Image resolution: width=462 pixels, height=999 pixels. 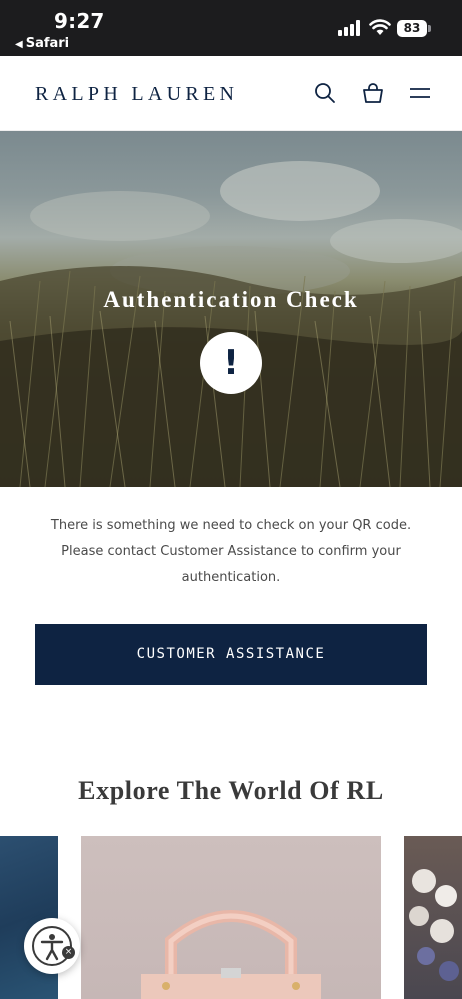 I want to click on flowers-image, so click(x=434, y=925).